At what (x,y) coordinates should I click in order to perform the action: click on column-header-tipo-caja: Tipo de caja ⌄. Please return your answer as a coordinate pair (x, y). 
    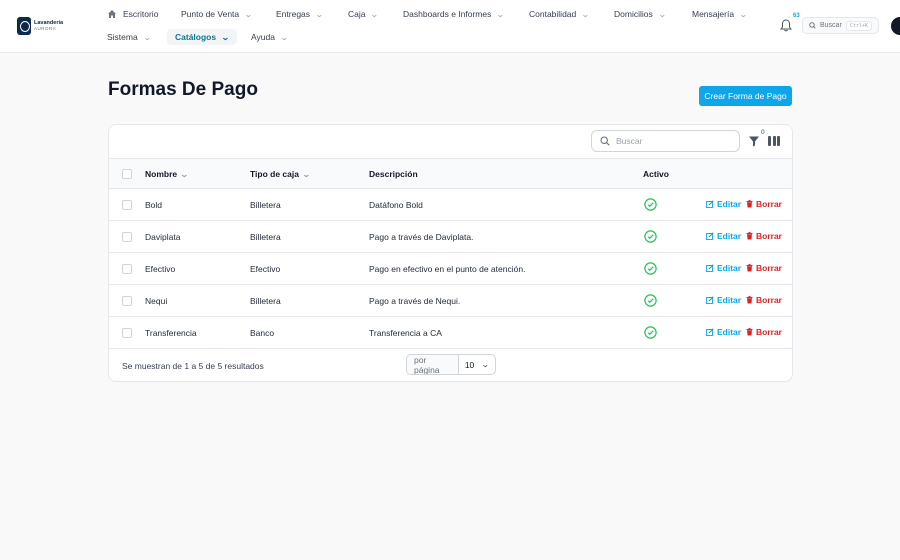
    Looking at the image, I should click on (280, 174).